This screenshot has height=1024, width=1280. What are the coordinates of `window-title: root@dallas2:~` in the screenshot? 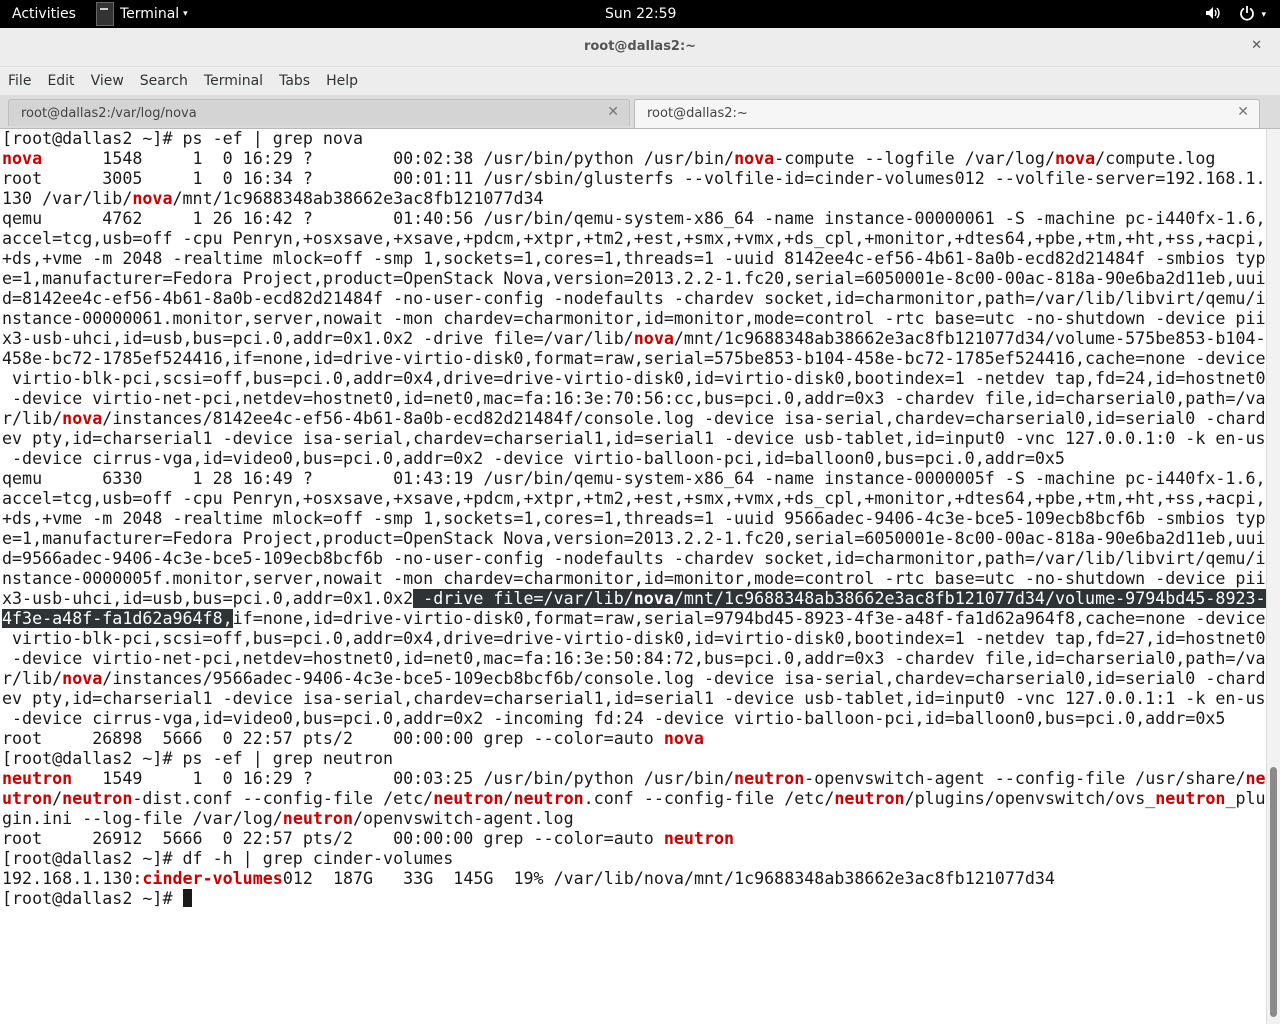 It's located at (640, 46).